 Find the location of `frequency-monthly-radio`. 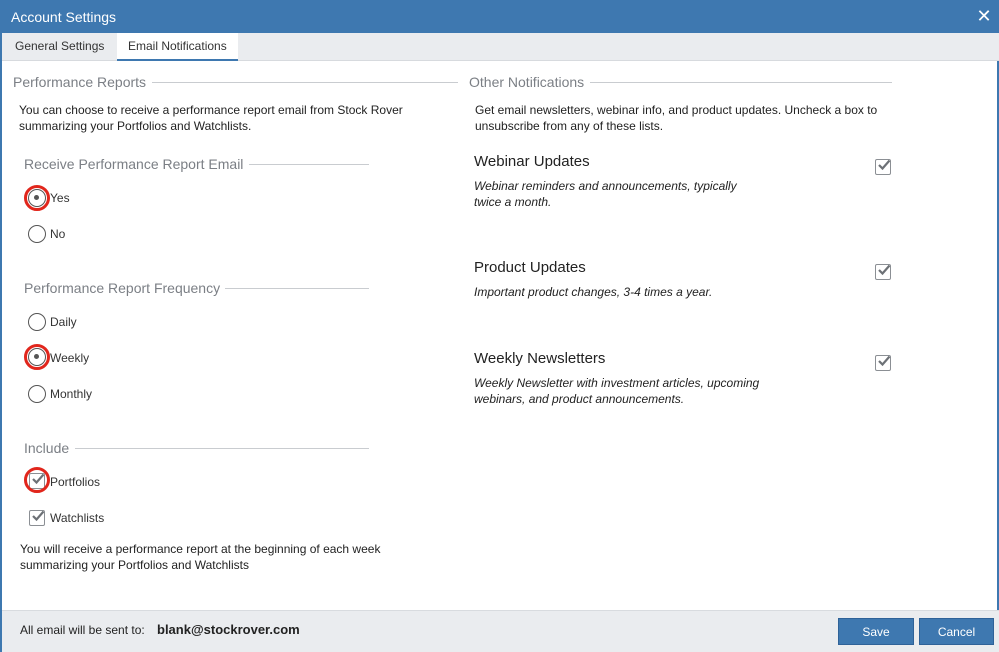

frequency-monthly-radio is located at coordinates (37, 394).